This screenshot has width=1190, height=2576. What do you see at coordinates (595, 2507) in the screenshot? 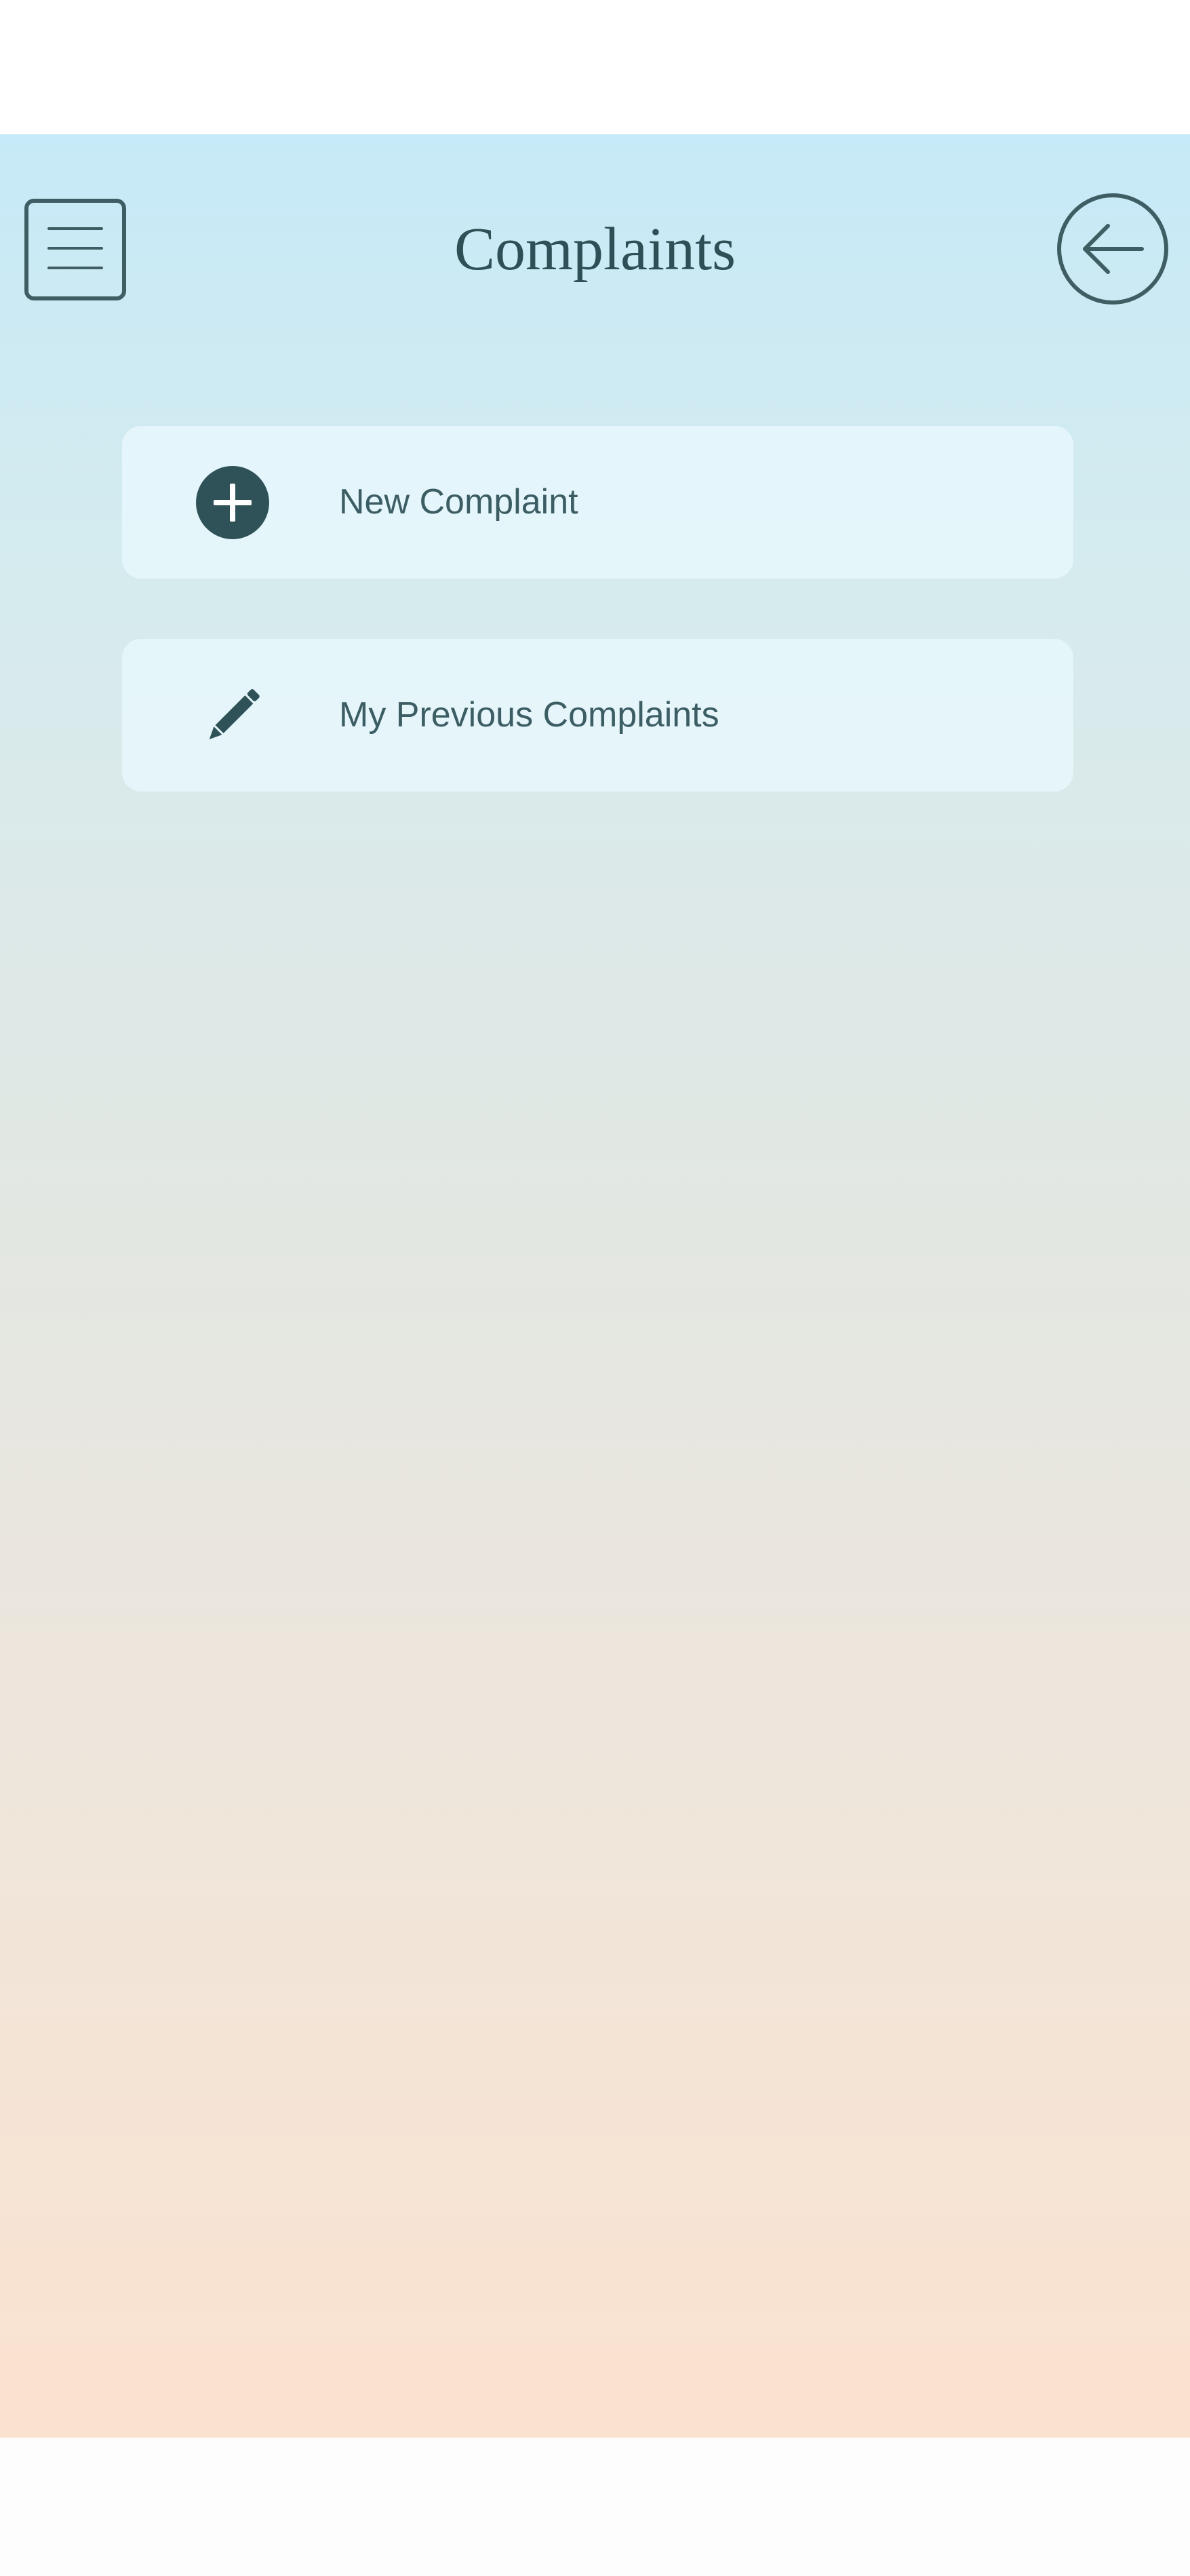
I see `navigation-bar-area` at bounding box center [595, 2507].